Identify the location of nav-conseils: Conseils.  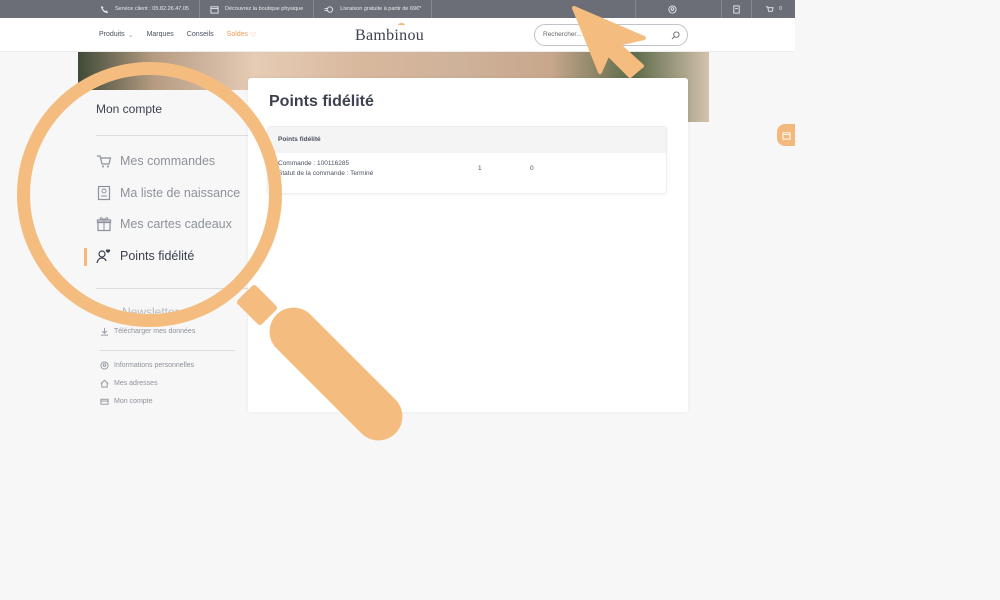
(200, 35).